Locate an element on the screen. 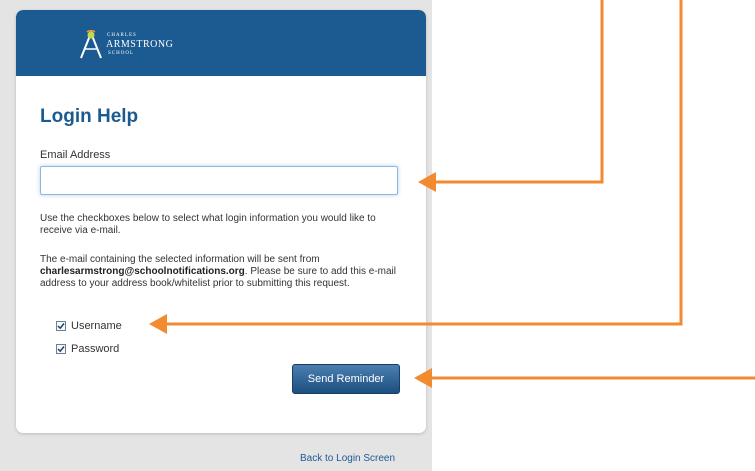 The image size is (755, 471). card-header: CHARLES ARMSTRONG SCHOOL is located at coordinates (221, 43).